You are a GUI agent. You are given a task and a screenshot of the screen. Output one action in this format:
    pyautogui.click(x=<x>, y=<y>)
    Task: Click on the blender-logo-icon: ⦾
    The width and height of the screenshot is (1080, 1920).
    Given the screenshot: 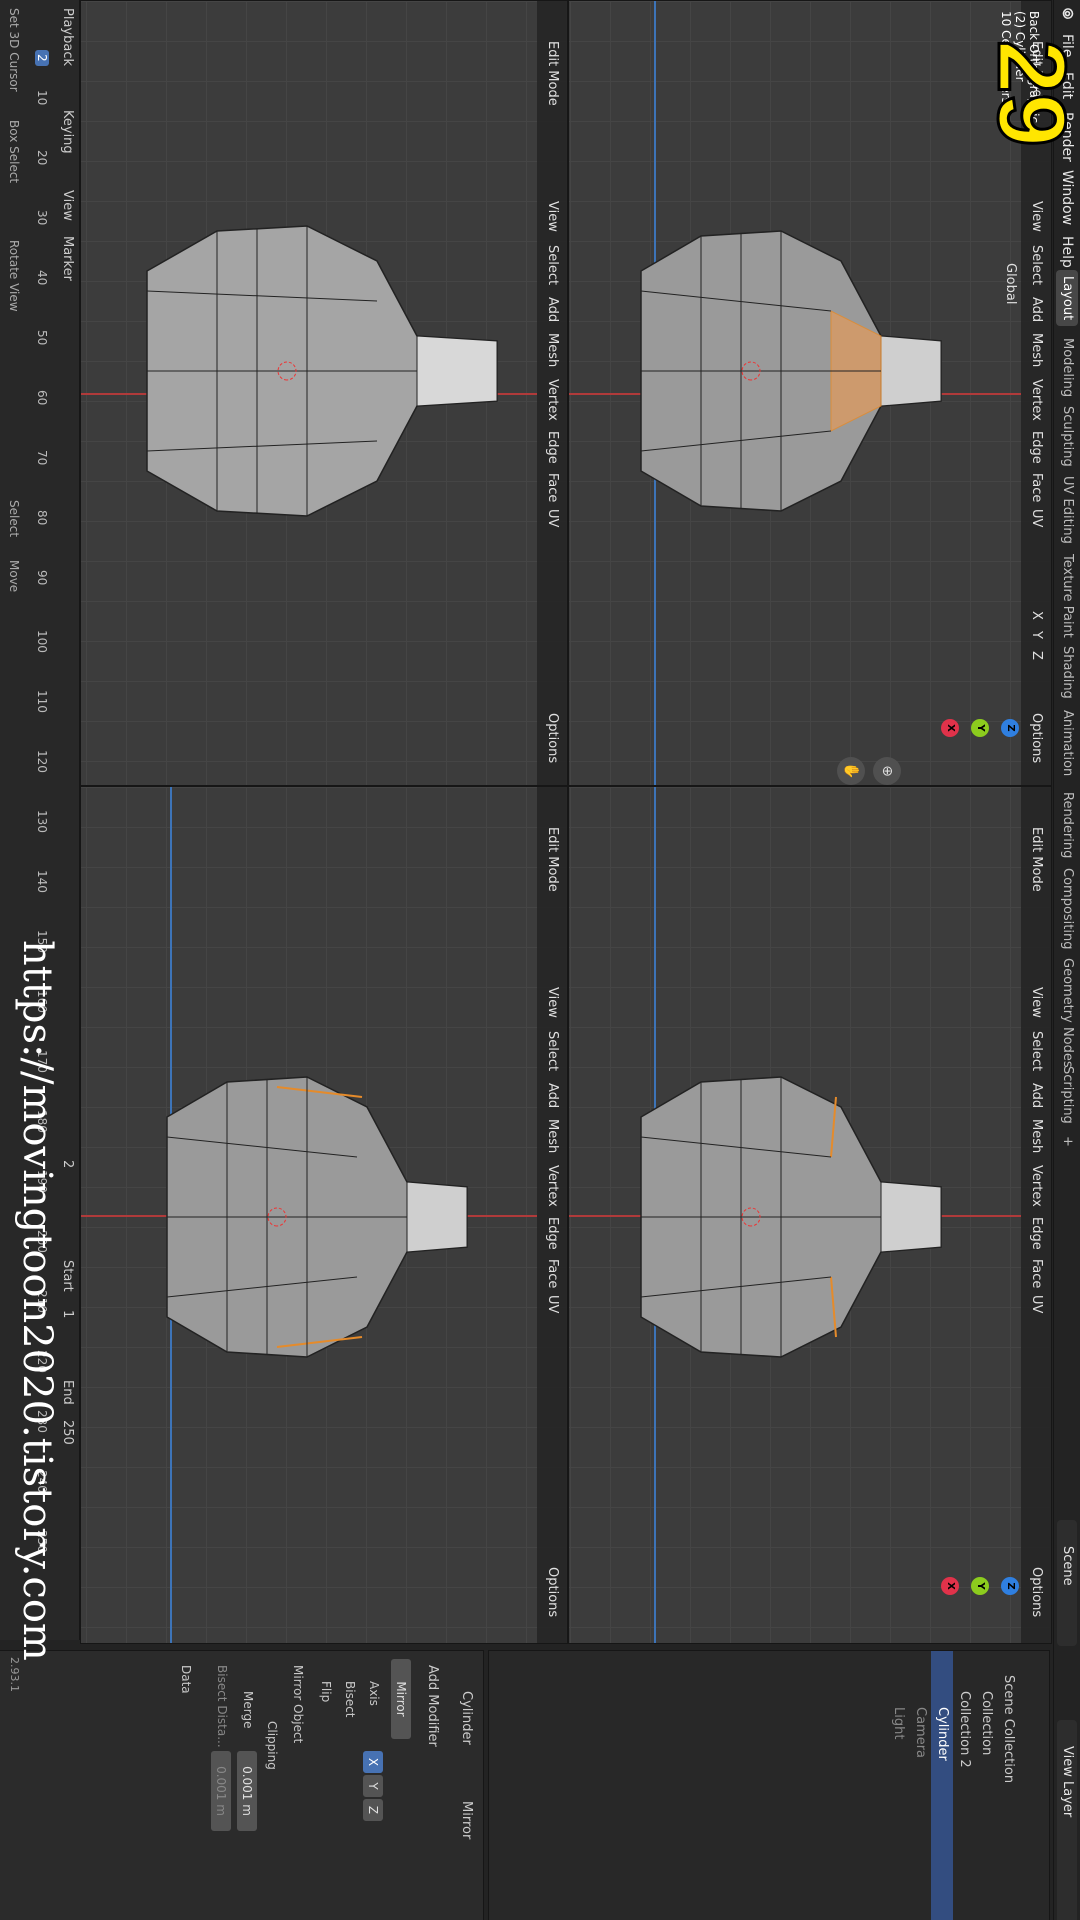 What is the action you would take?
    pyautogui.click(x=1067, y=13)
    